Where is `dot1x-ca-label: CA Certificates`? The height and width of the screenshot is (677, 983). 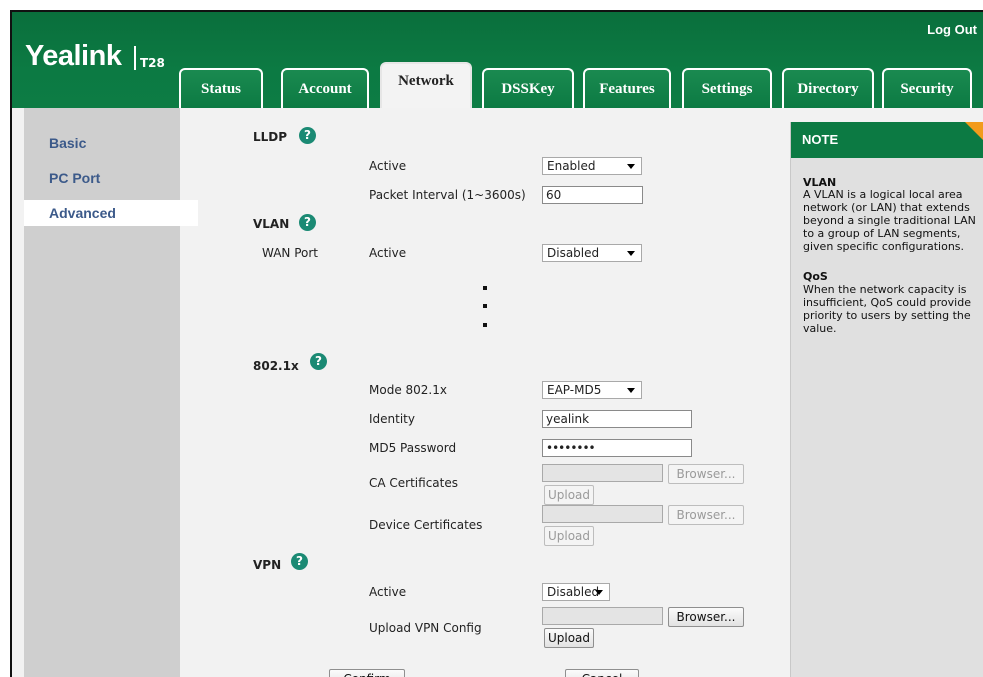
dot1x-ca-label: CA Certificates is located at coordinates (413, 483).